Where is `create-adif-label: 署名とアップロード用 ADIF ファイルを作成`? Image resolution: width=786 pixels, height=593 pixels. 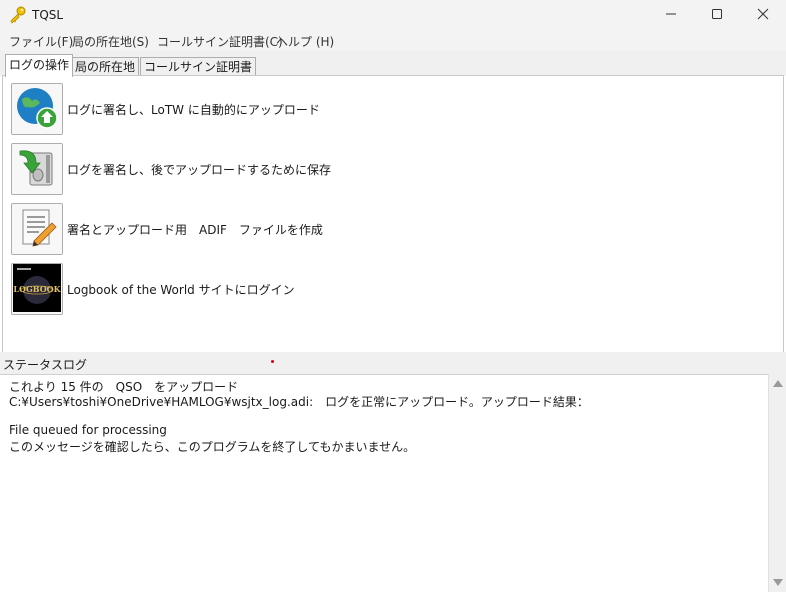 create-adif-label: 署名とアップロード用 ADIF ファイルを作成 is located at coordinates (195, 229).